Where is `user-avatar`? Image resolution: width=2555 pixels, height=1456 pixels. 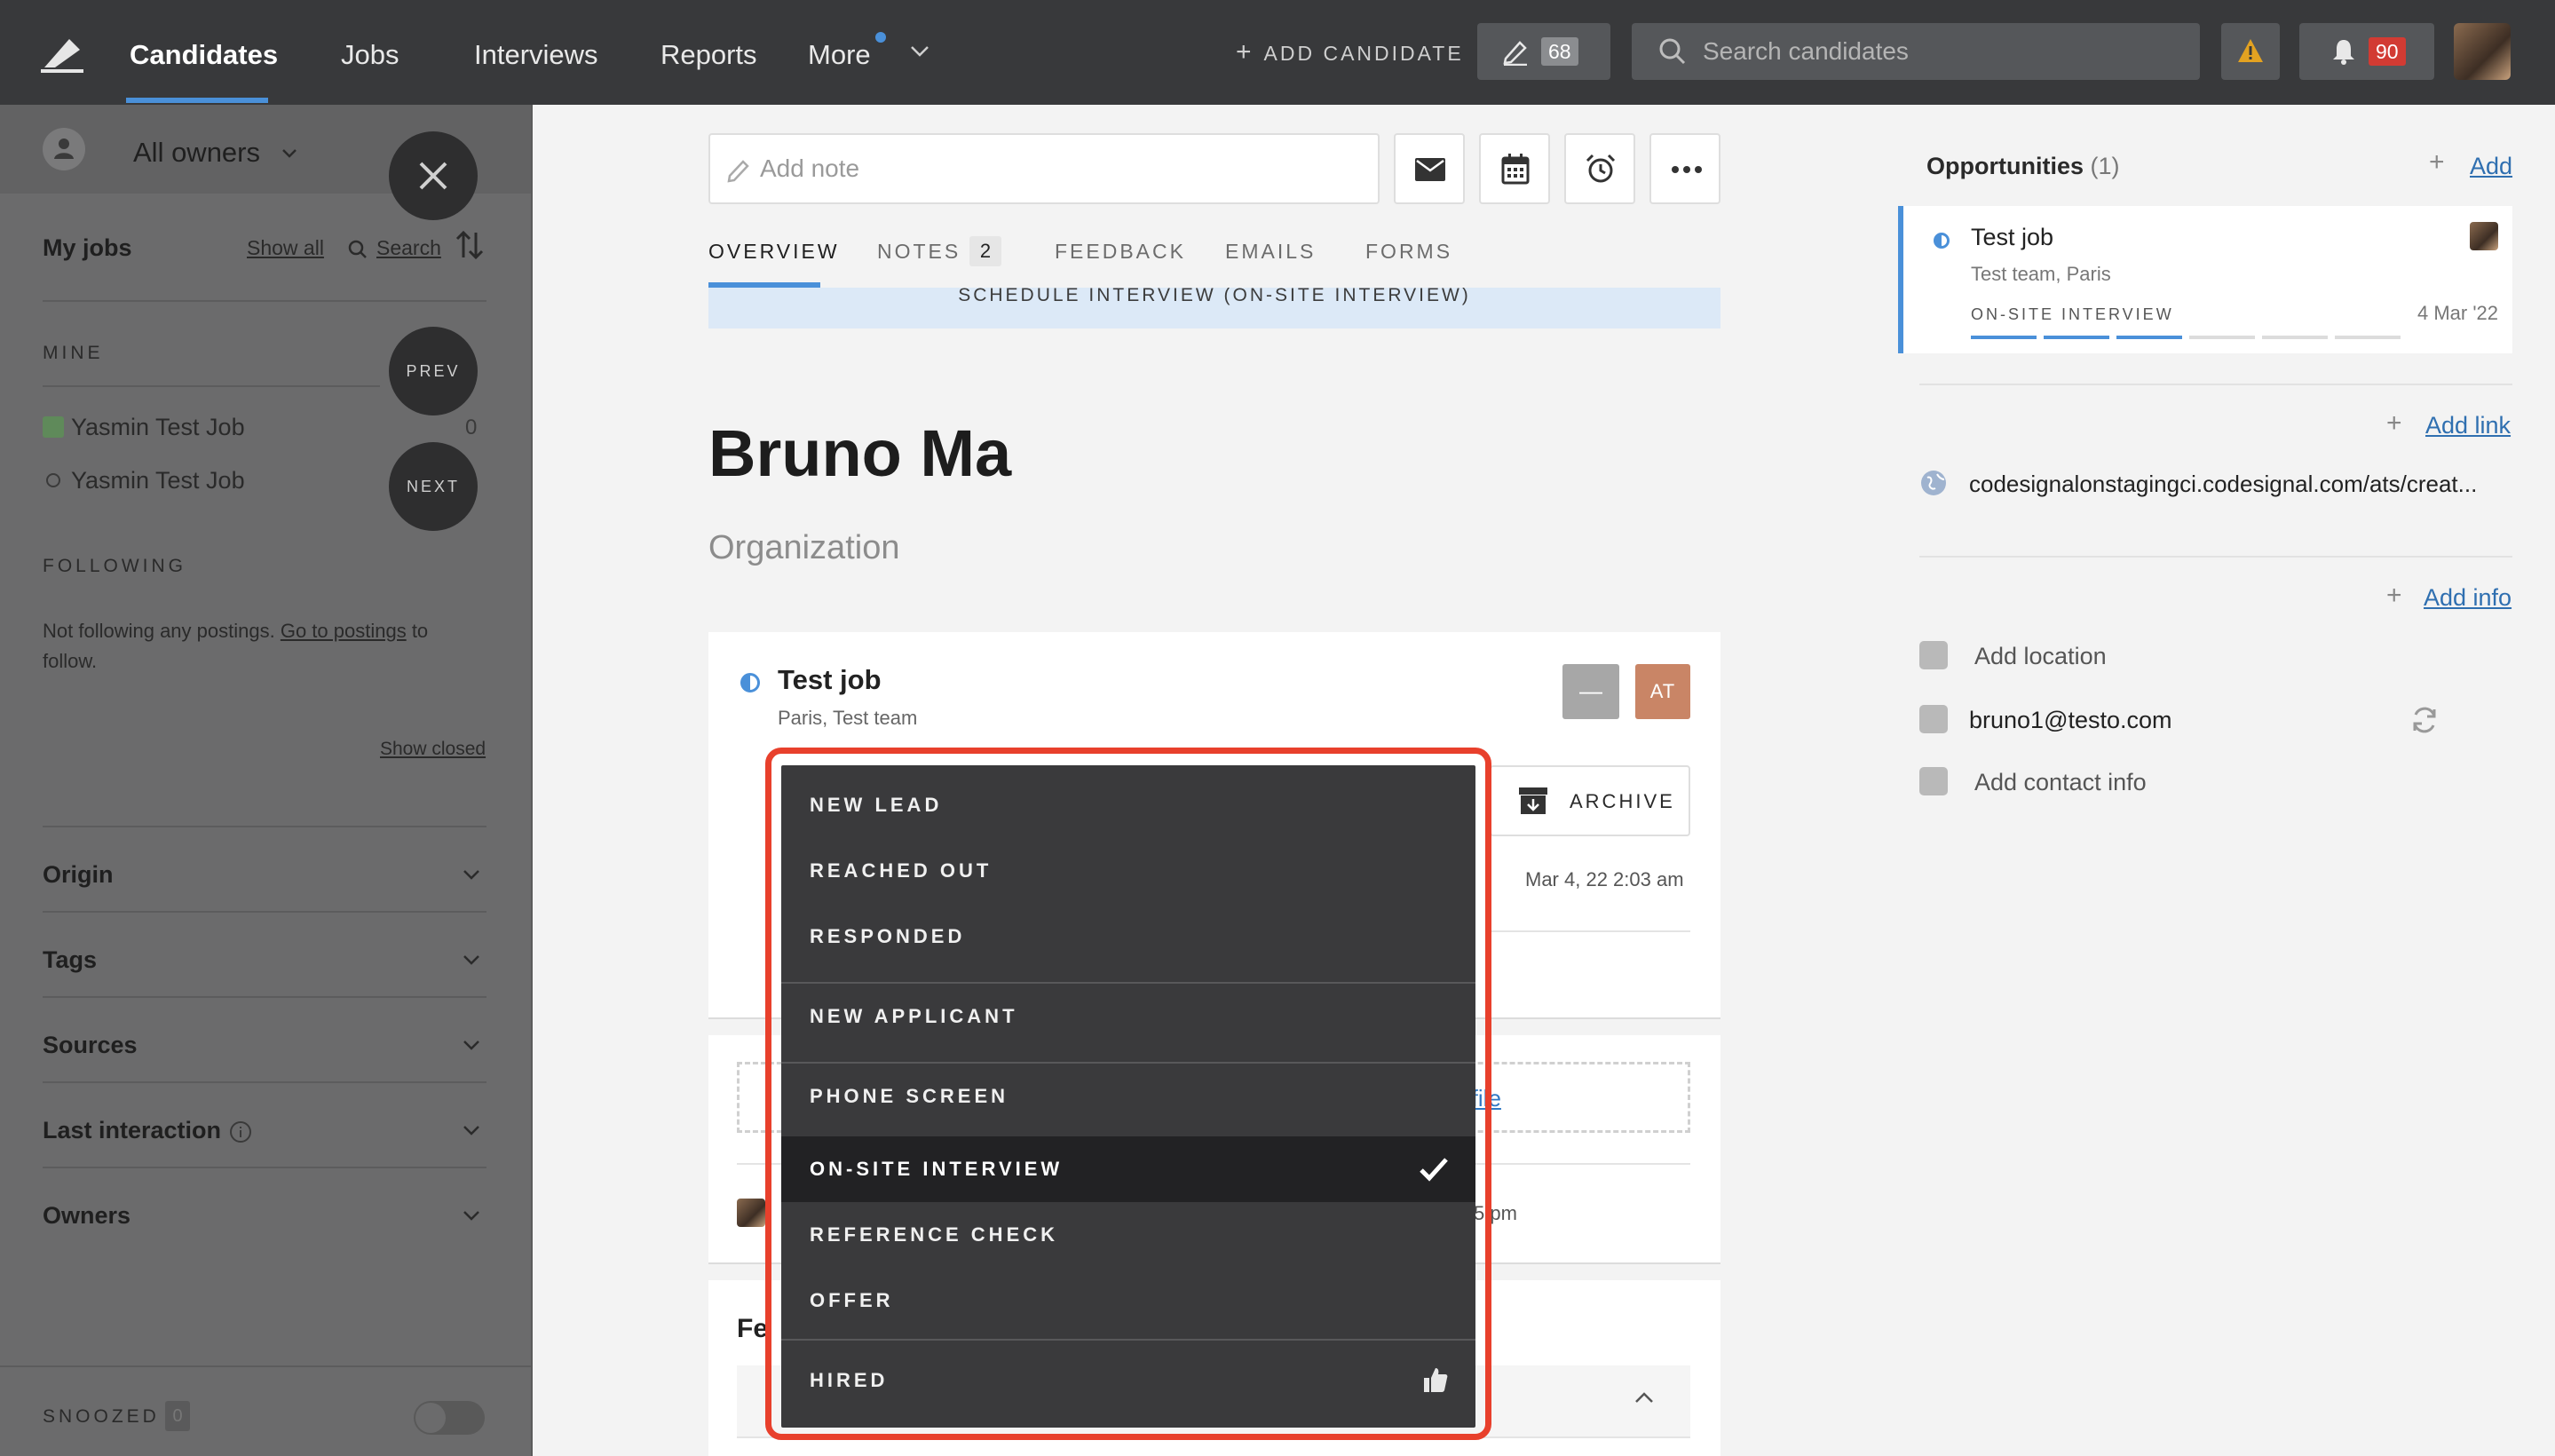
user-avatar is located at coordinates (2482, 51).